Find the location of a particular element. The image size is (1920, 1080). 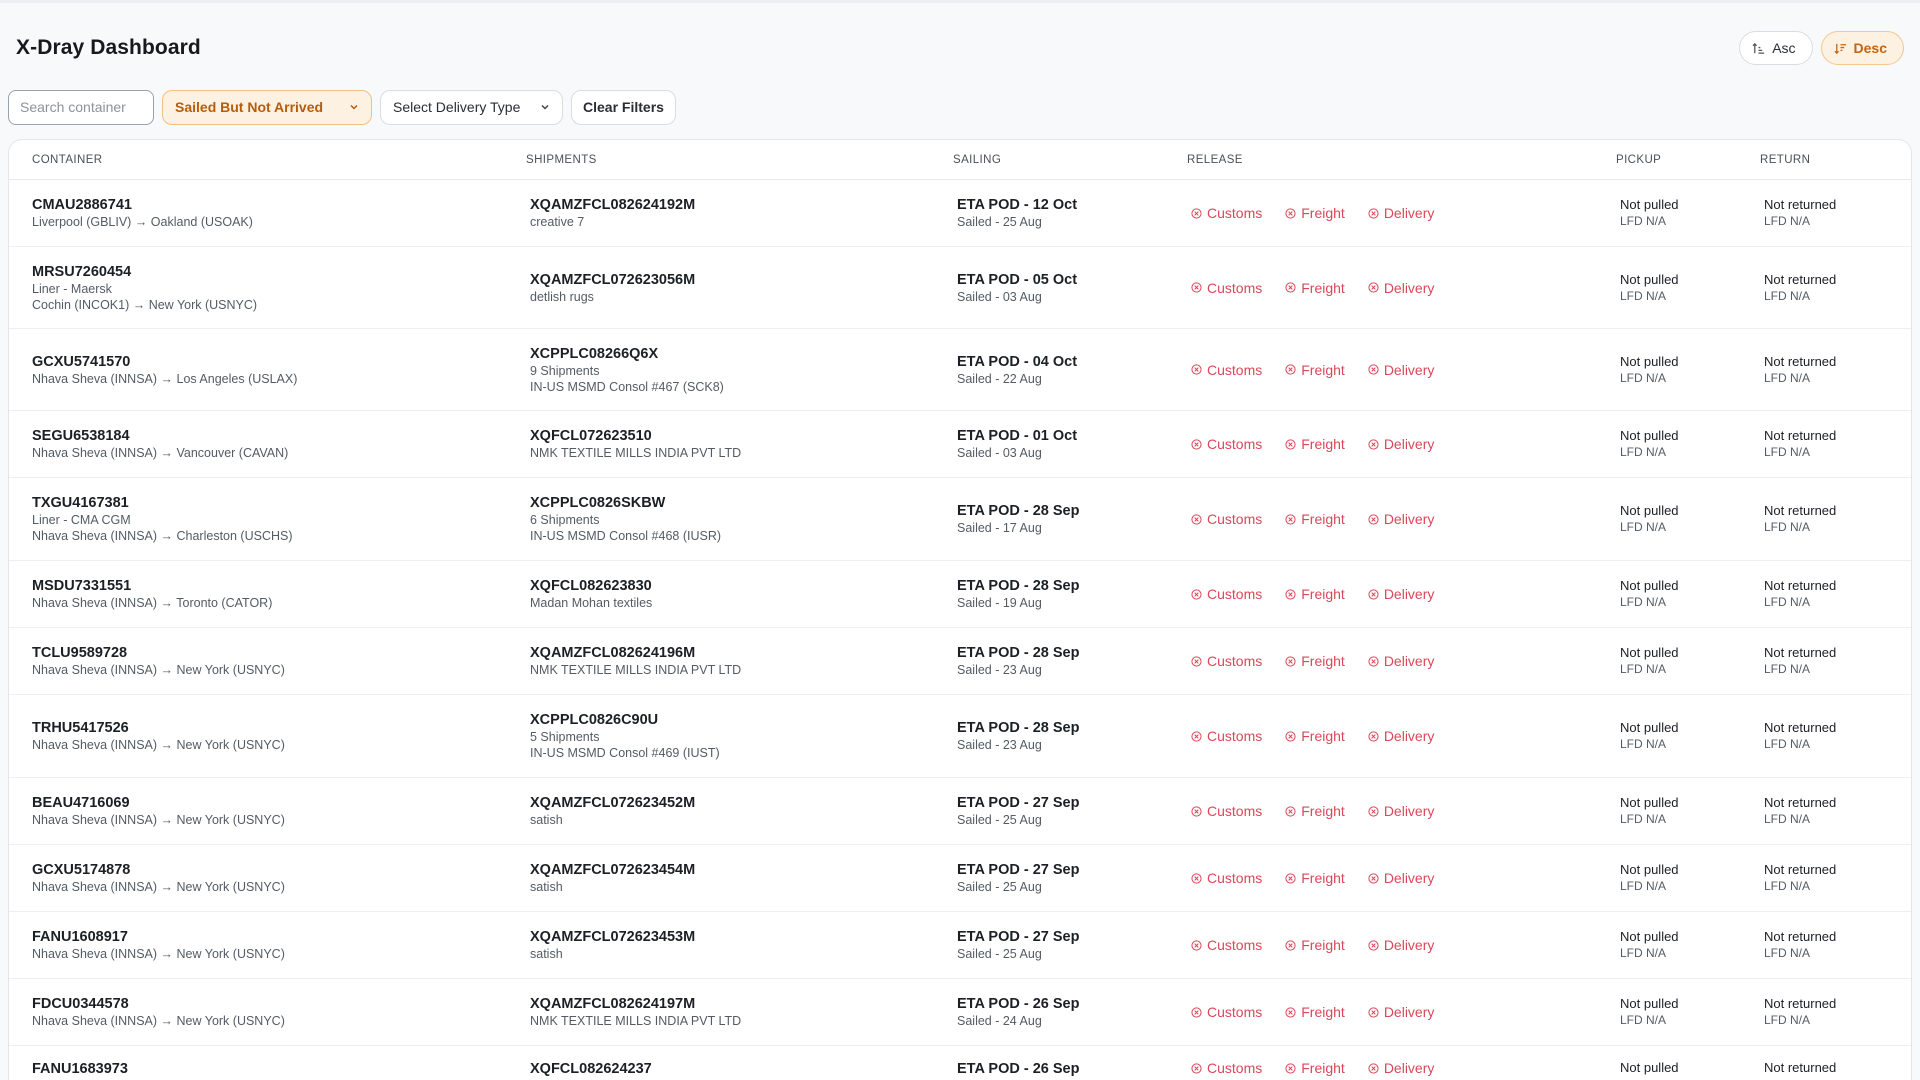

column-header-release: Release is located at coordinates (1215, 160).